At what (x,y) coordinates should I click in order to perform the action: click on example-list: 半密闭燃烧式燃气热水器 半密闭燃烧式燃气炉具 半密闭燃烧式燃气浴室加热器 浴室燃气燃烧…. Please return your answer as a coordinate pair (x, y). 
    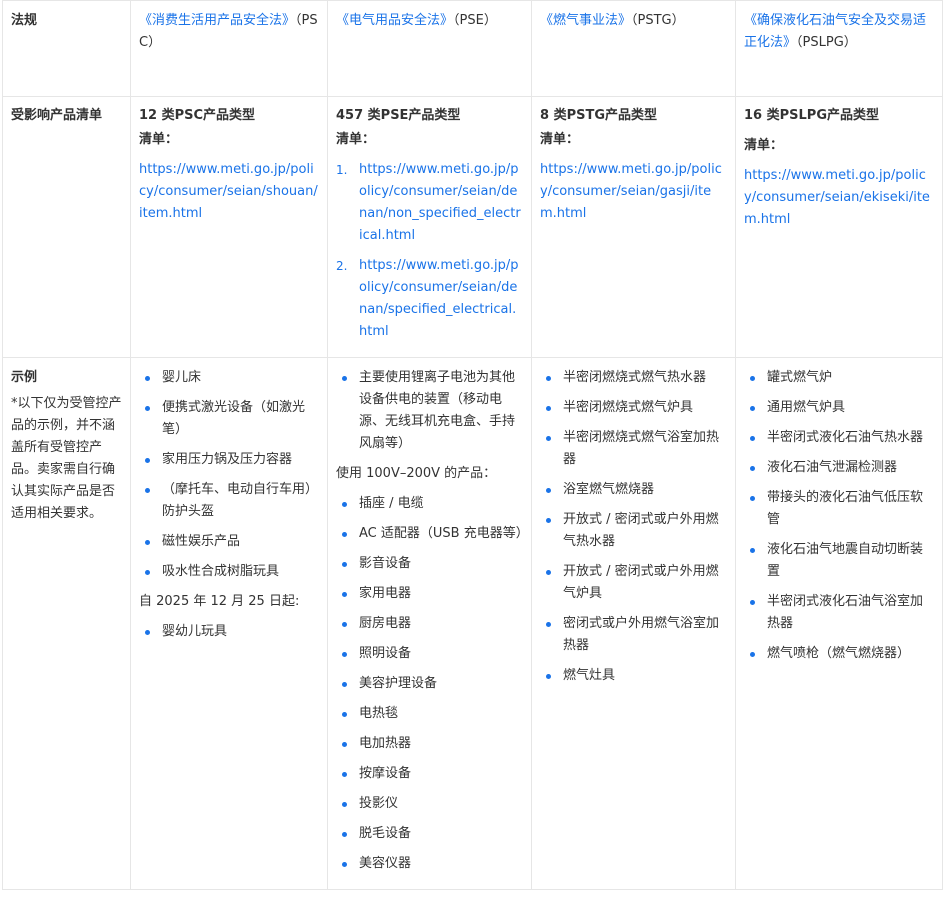
    Looking at the image, I should click on (633, 527).